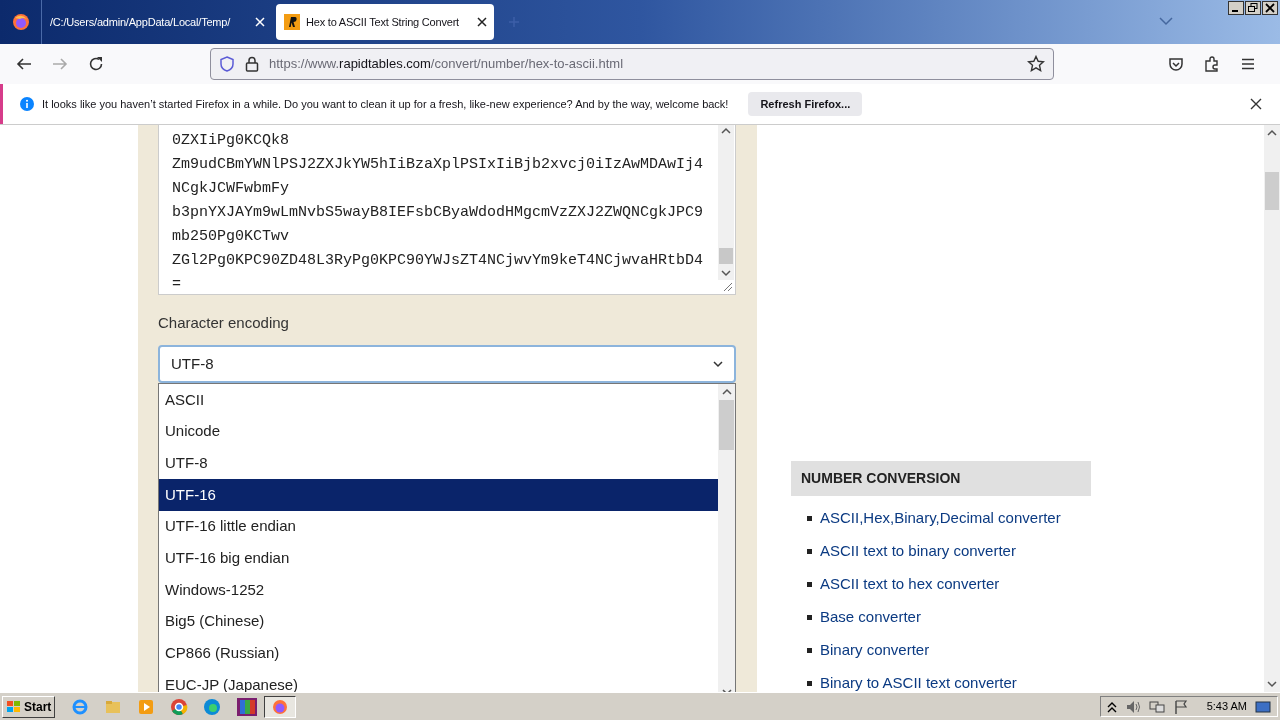 This screenshot has height=720, width=1280. What do you see at coordinates (447, 364) in the screenshot?
I see `encoding-select: UTF-8` at bounding box center [447, 364].